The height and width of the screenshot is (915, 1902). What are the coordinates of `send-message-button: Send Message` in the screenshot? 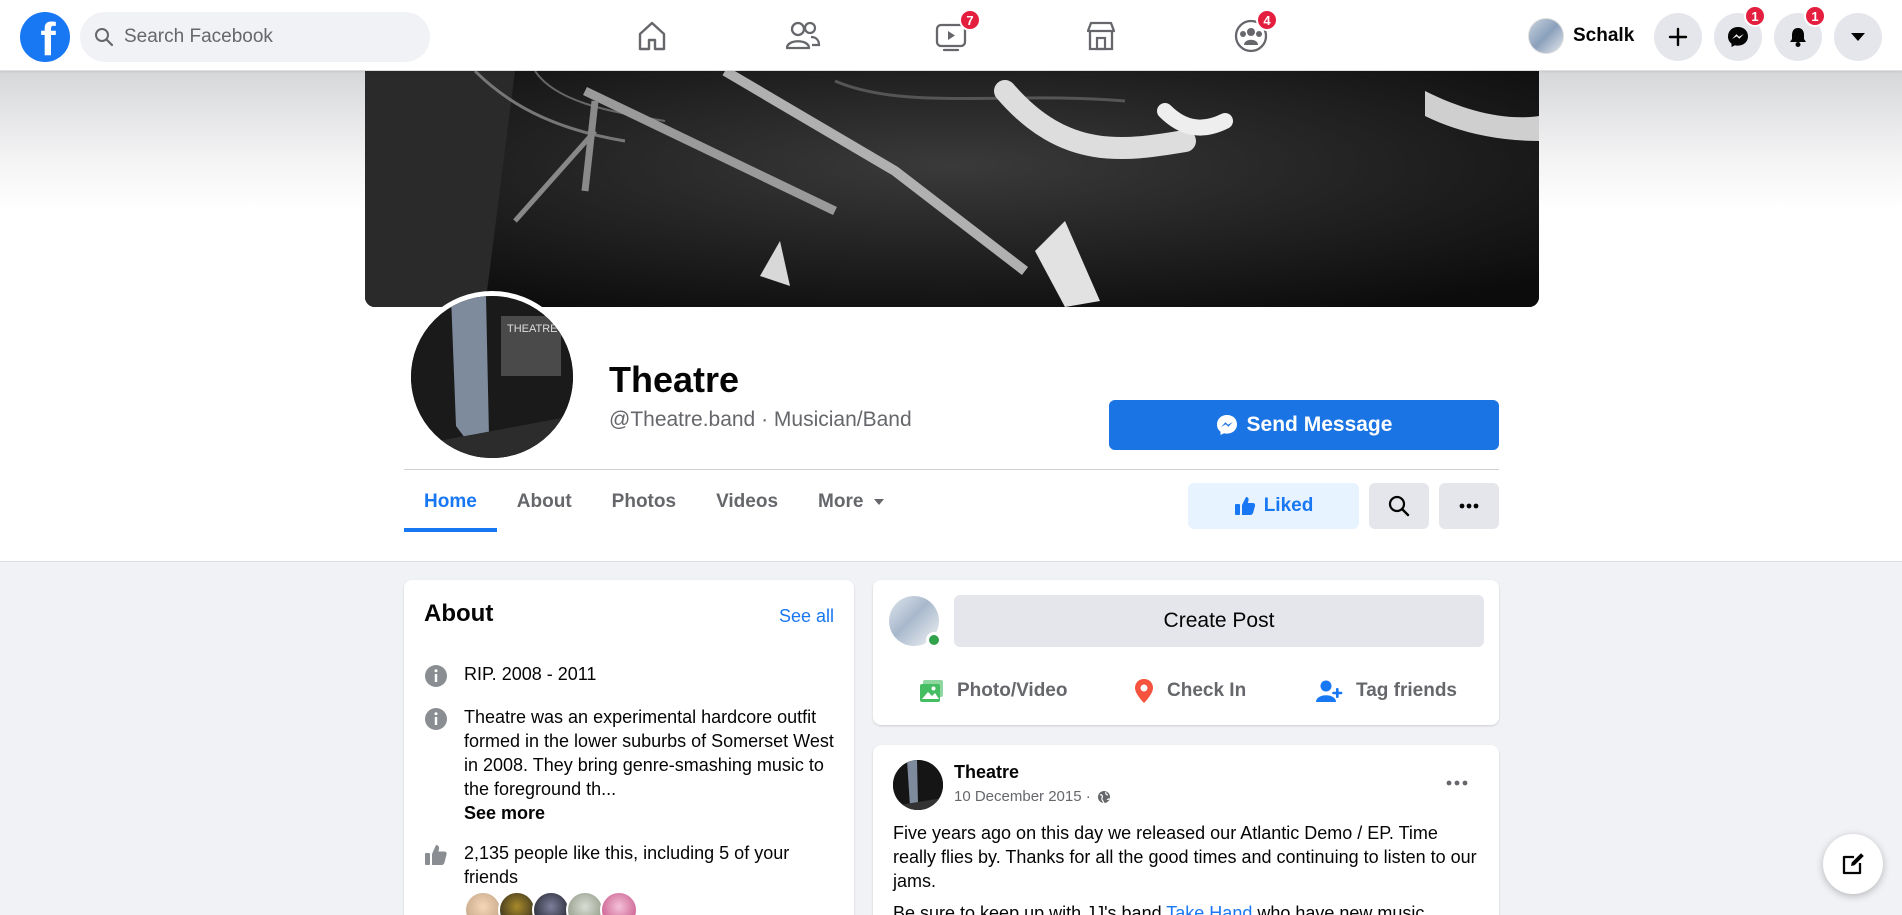 It's located at (1304, 425).